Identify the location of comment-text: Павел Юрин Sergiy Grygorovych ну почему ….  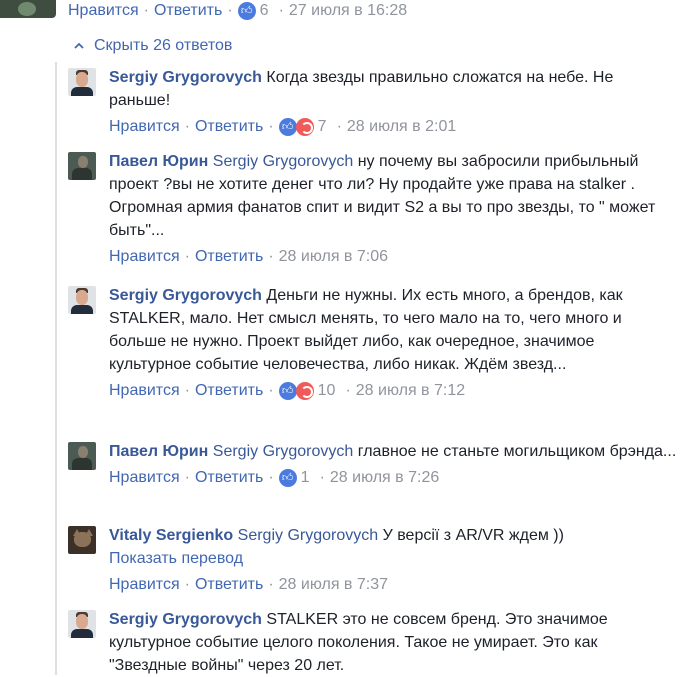
(393, 196).